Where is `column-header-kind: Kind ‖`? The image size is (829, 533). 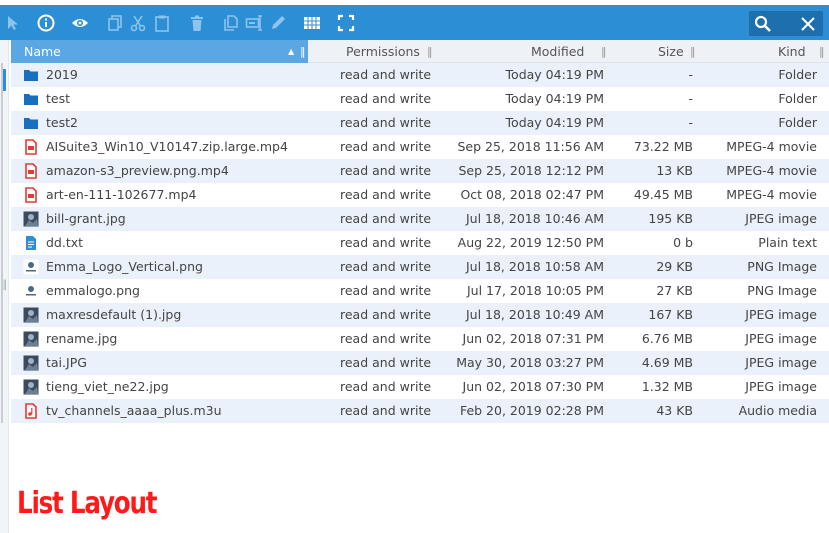 column-header-kind: Kind ‖ is located at coordinates (803, 51).